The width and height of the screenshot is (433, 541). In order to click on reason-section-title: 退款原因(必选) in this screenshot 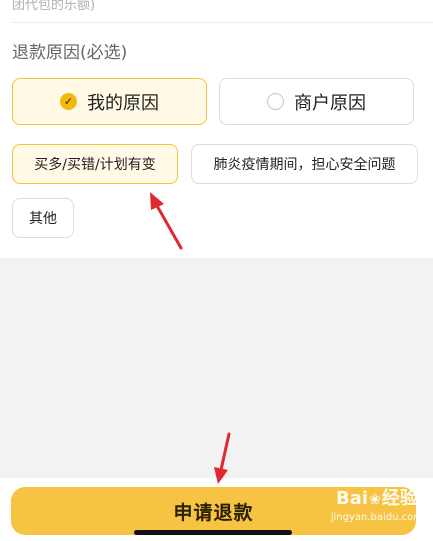, I will do `click(70, 53)`.